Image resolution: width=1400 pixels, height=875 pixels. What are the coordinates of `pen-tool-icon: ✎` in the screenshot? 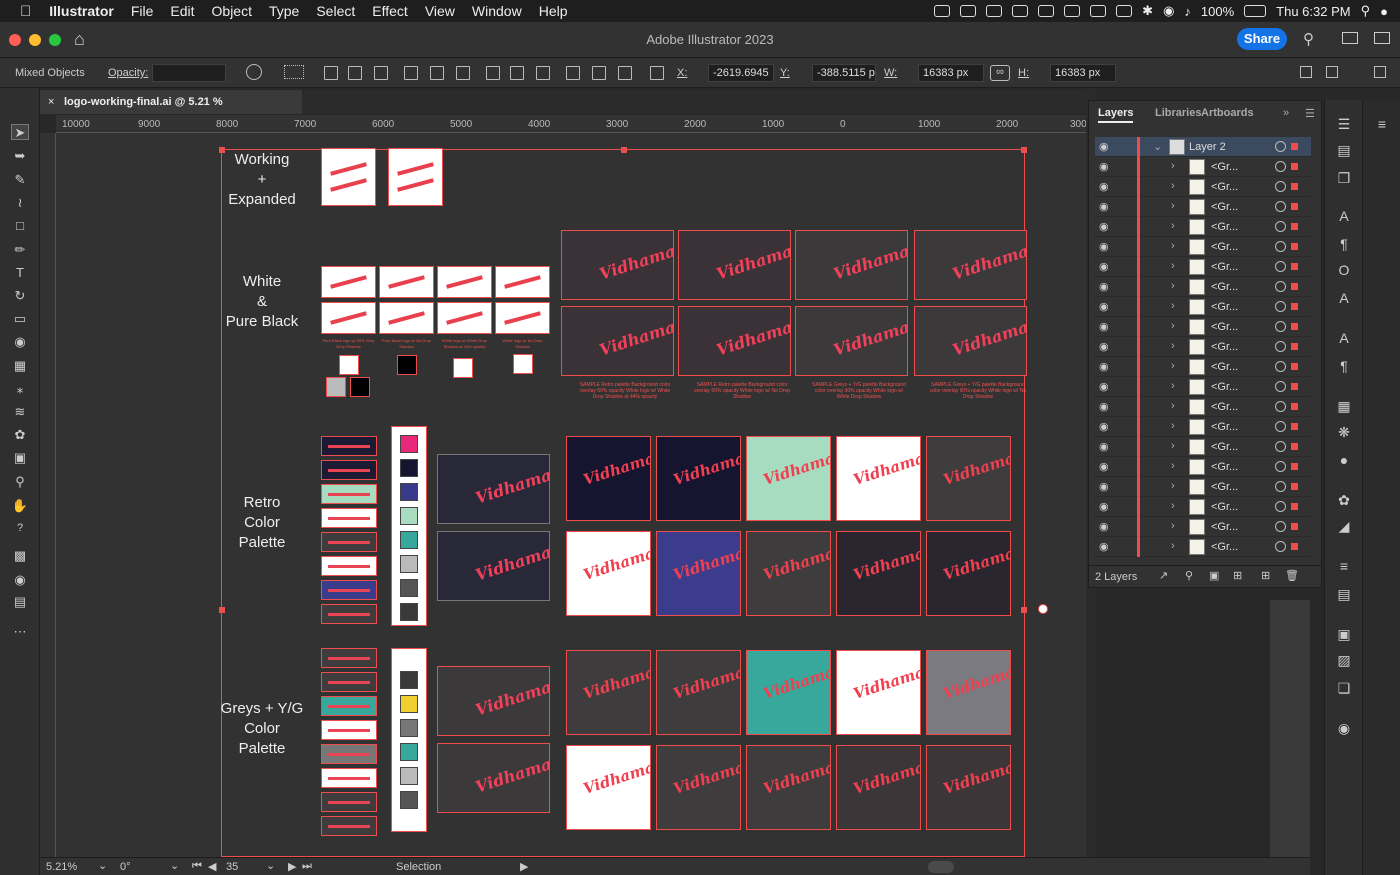 It's located at (20, 180).